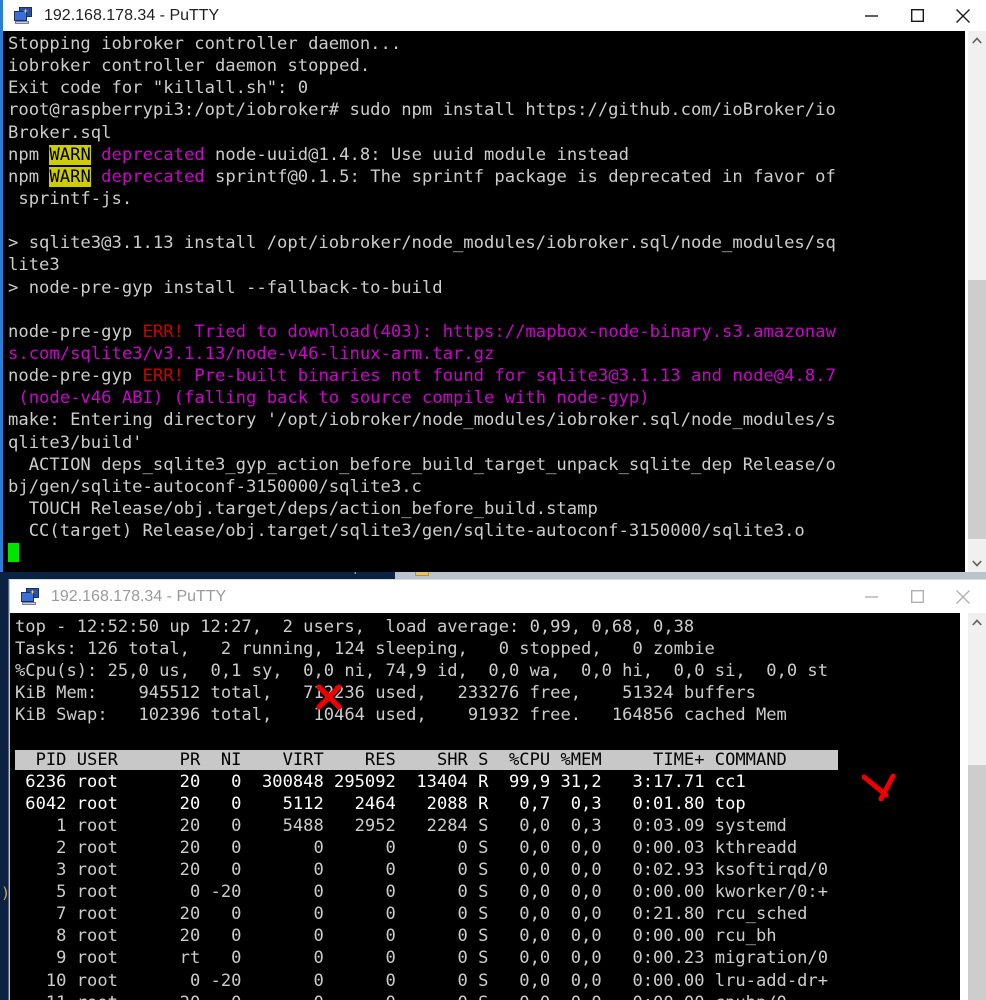  I want to click on minimize-button-bottom, so click(871, 596).